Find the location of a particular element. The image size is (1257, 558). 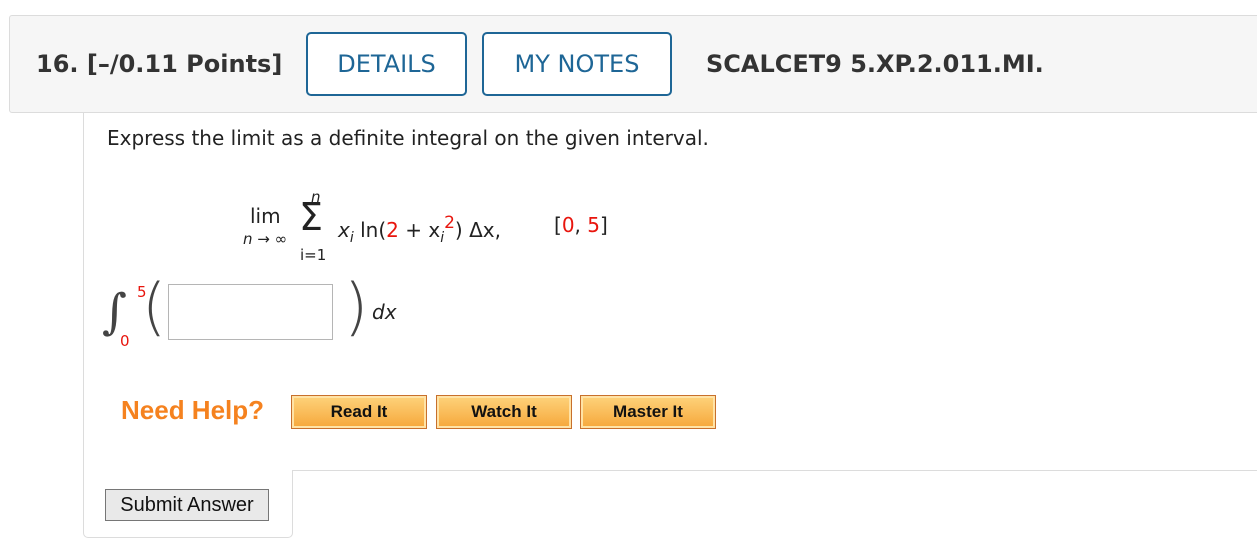

need-help-label: Need Help? is located at coordinates (193, 410).